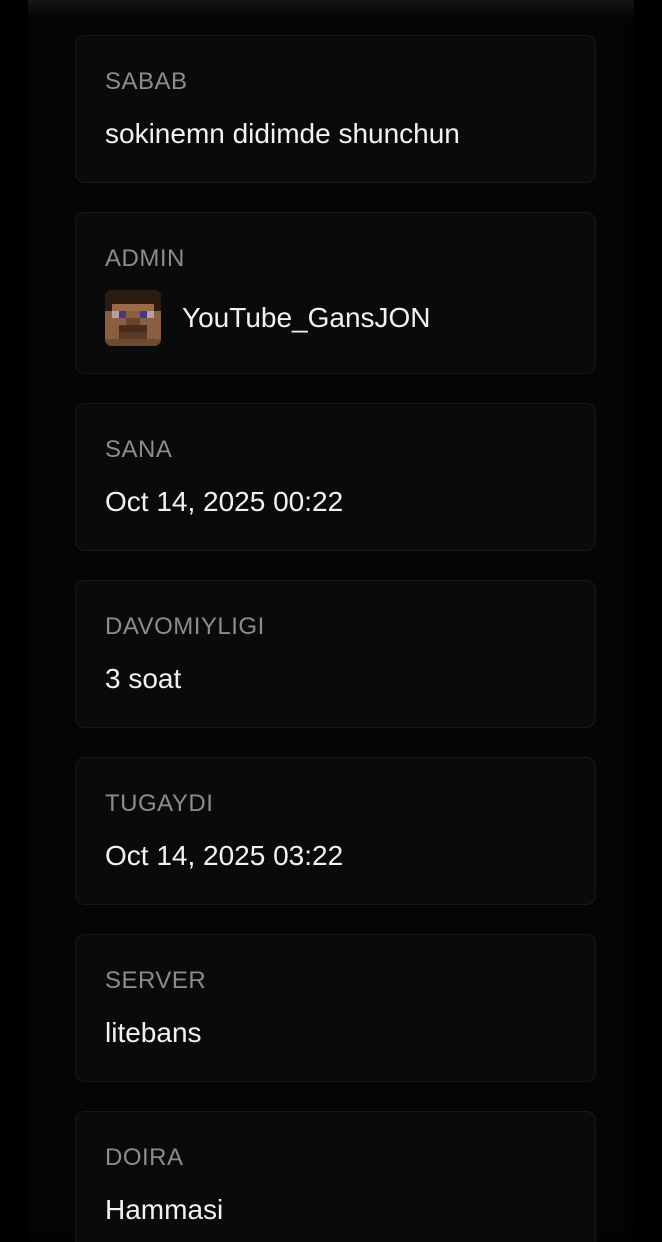 The width and height of the screenshot is (662, 1242). What do you see at coordinates (156, 980) in the screenshot?
I see `server-label: SERVER` at bounding box center [156, 980].